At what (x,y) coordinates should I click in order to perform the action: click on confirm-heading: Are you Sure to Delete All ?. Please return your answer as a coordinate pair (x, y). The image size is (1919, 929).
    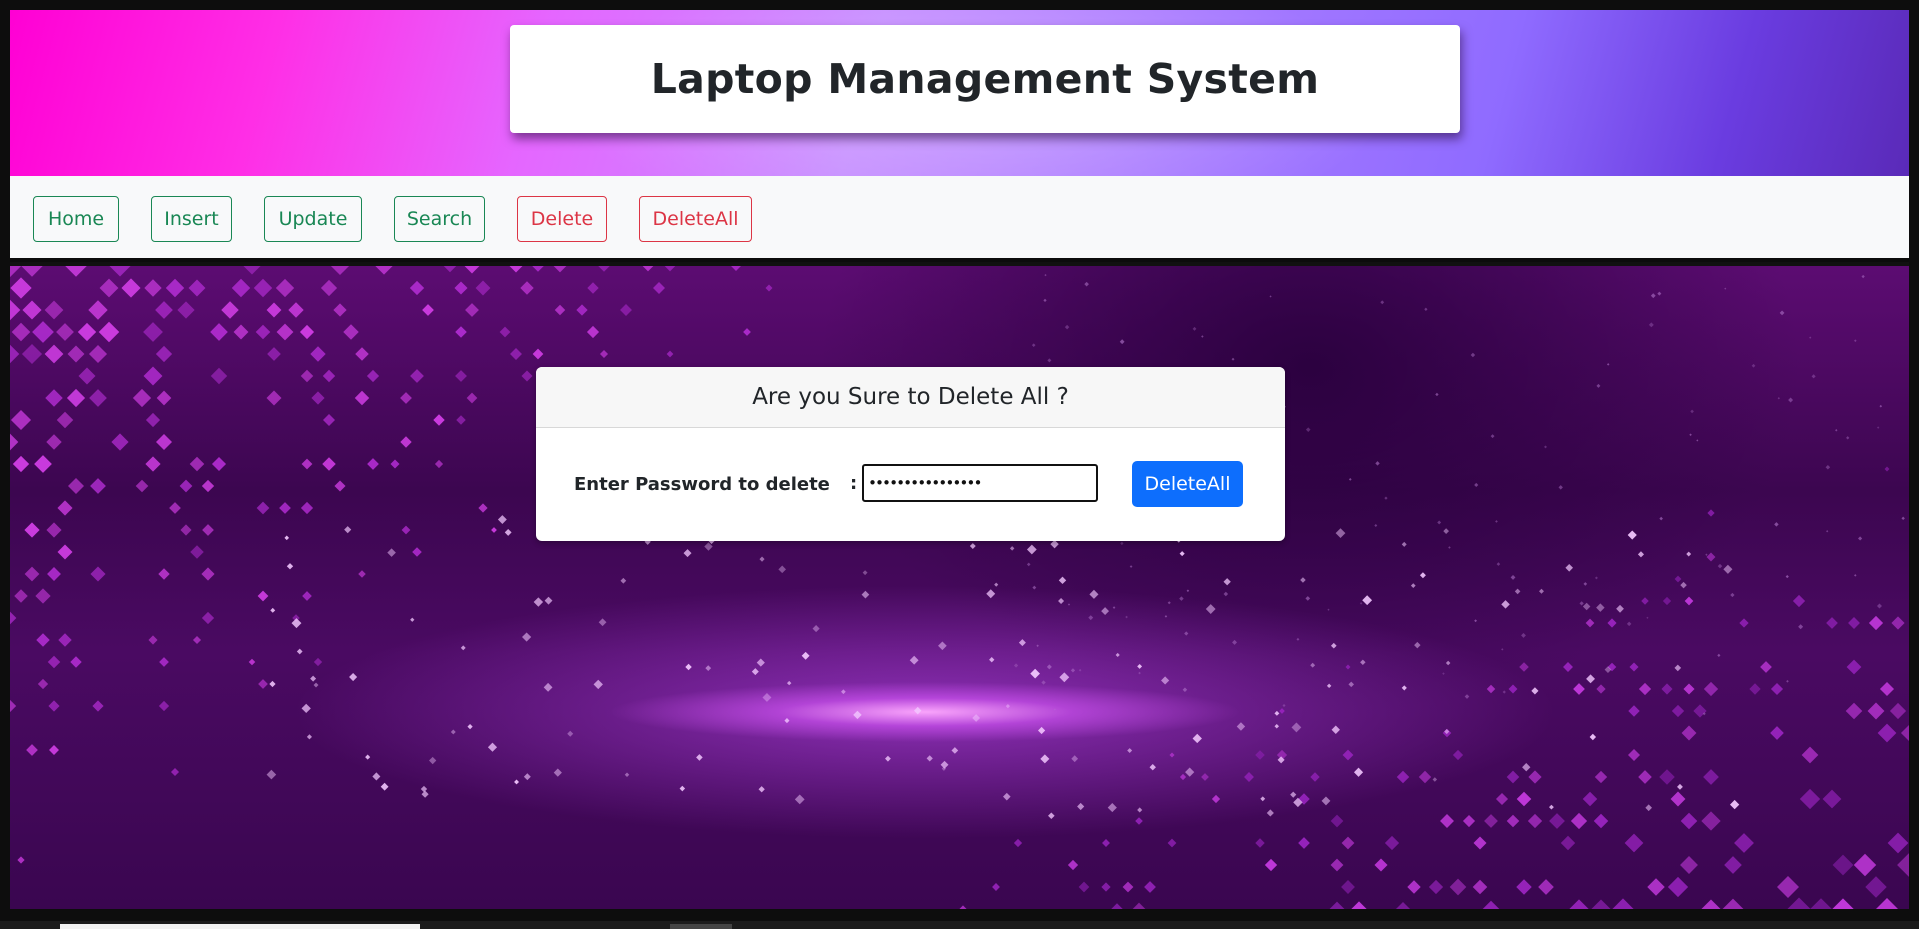
    Looking at the image, I should click on (910, 397).